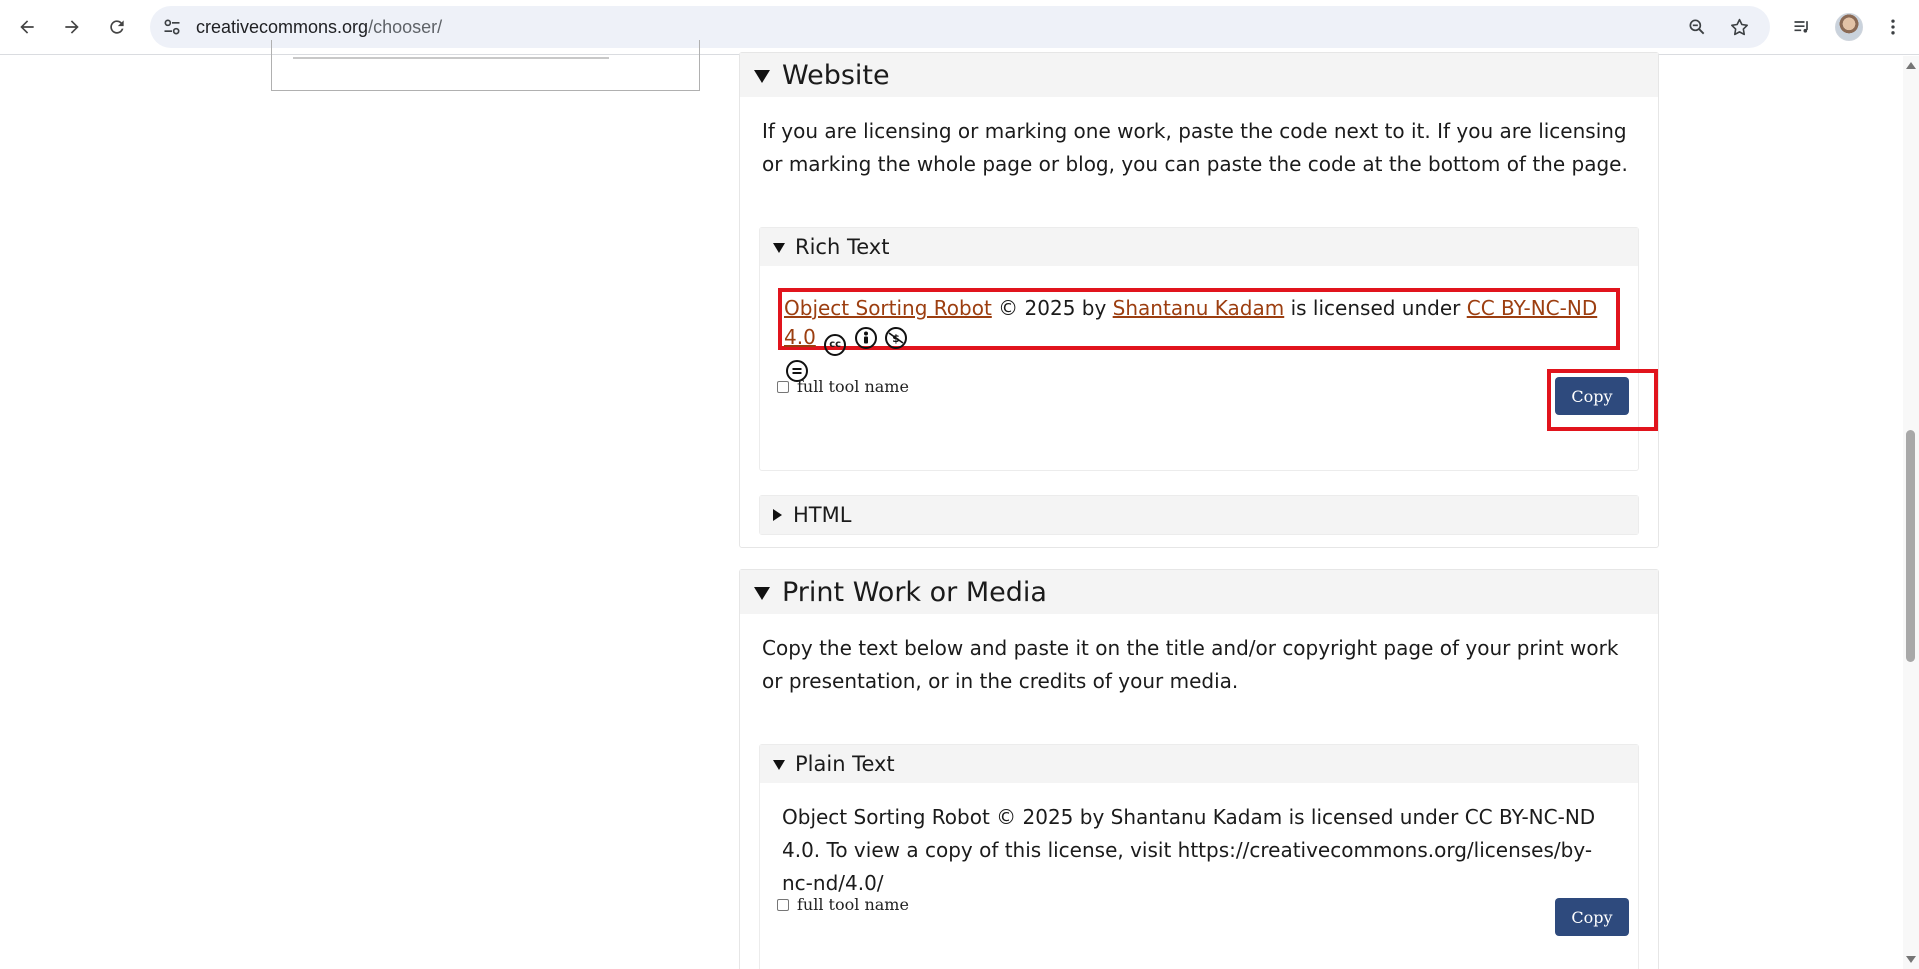  What do you see at coordinates (1802, 27) in the screenshot?
I see `media-queue-icon` at bounding box center [1802, 27].